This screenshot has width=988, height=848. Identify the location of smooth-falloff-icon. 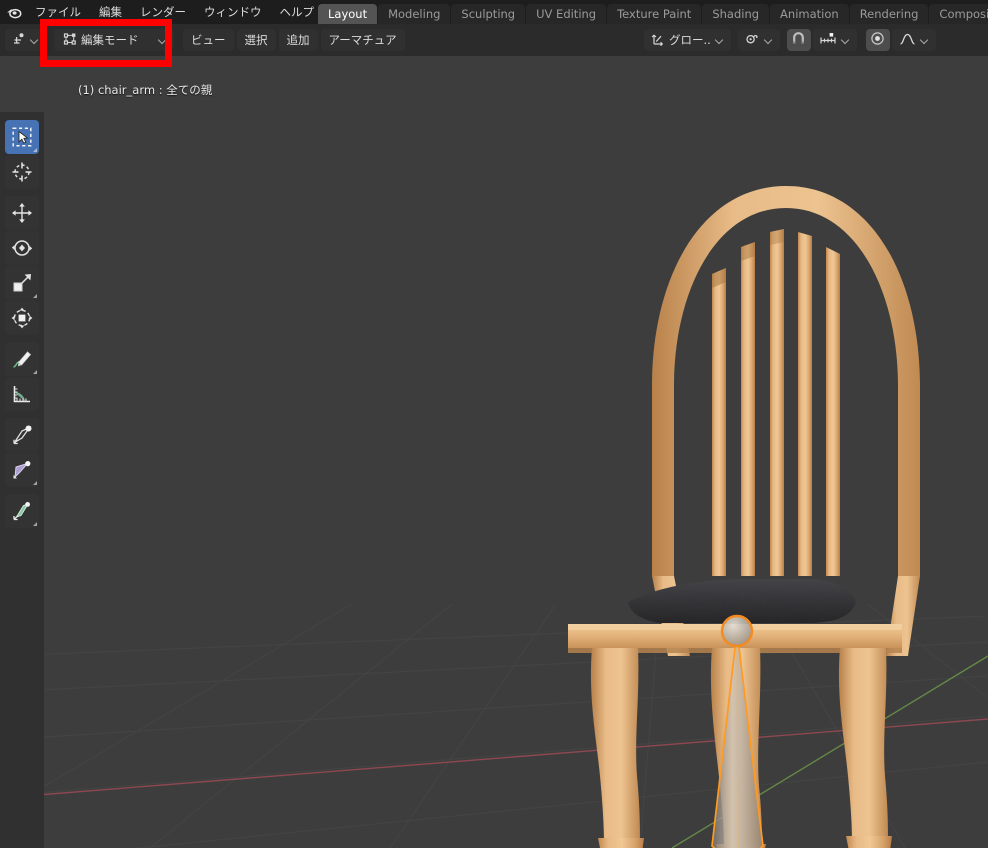
(907, 40).